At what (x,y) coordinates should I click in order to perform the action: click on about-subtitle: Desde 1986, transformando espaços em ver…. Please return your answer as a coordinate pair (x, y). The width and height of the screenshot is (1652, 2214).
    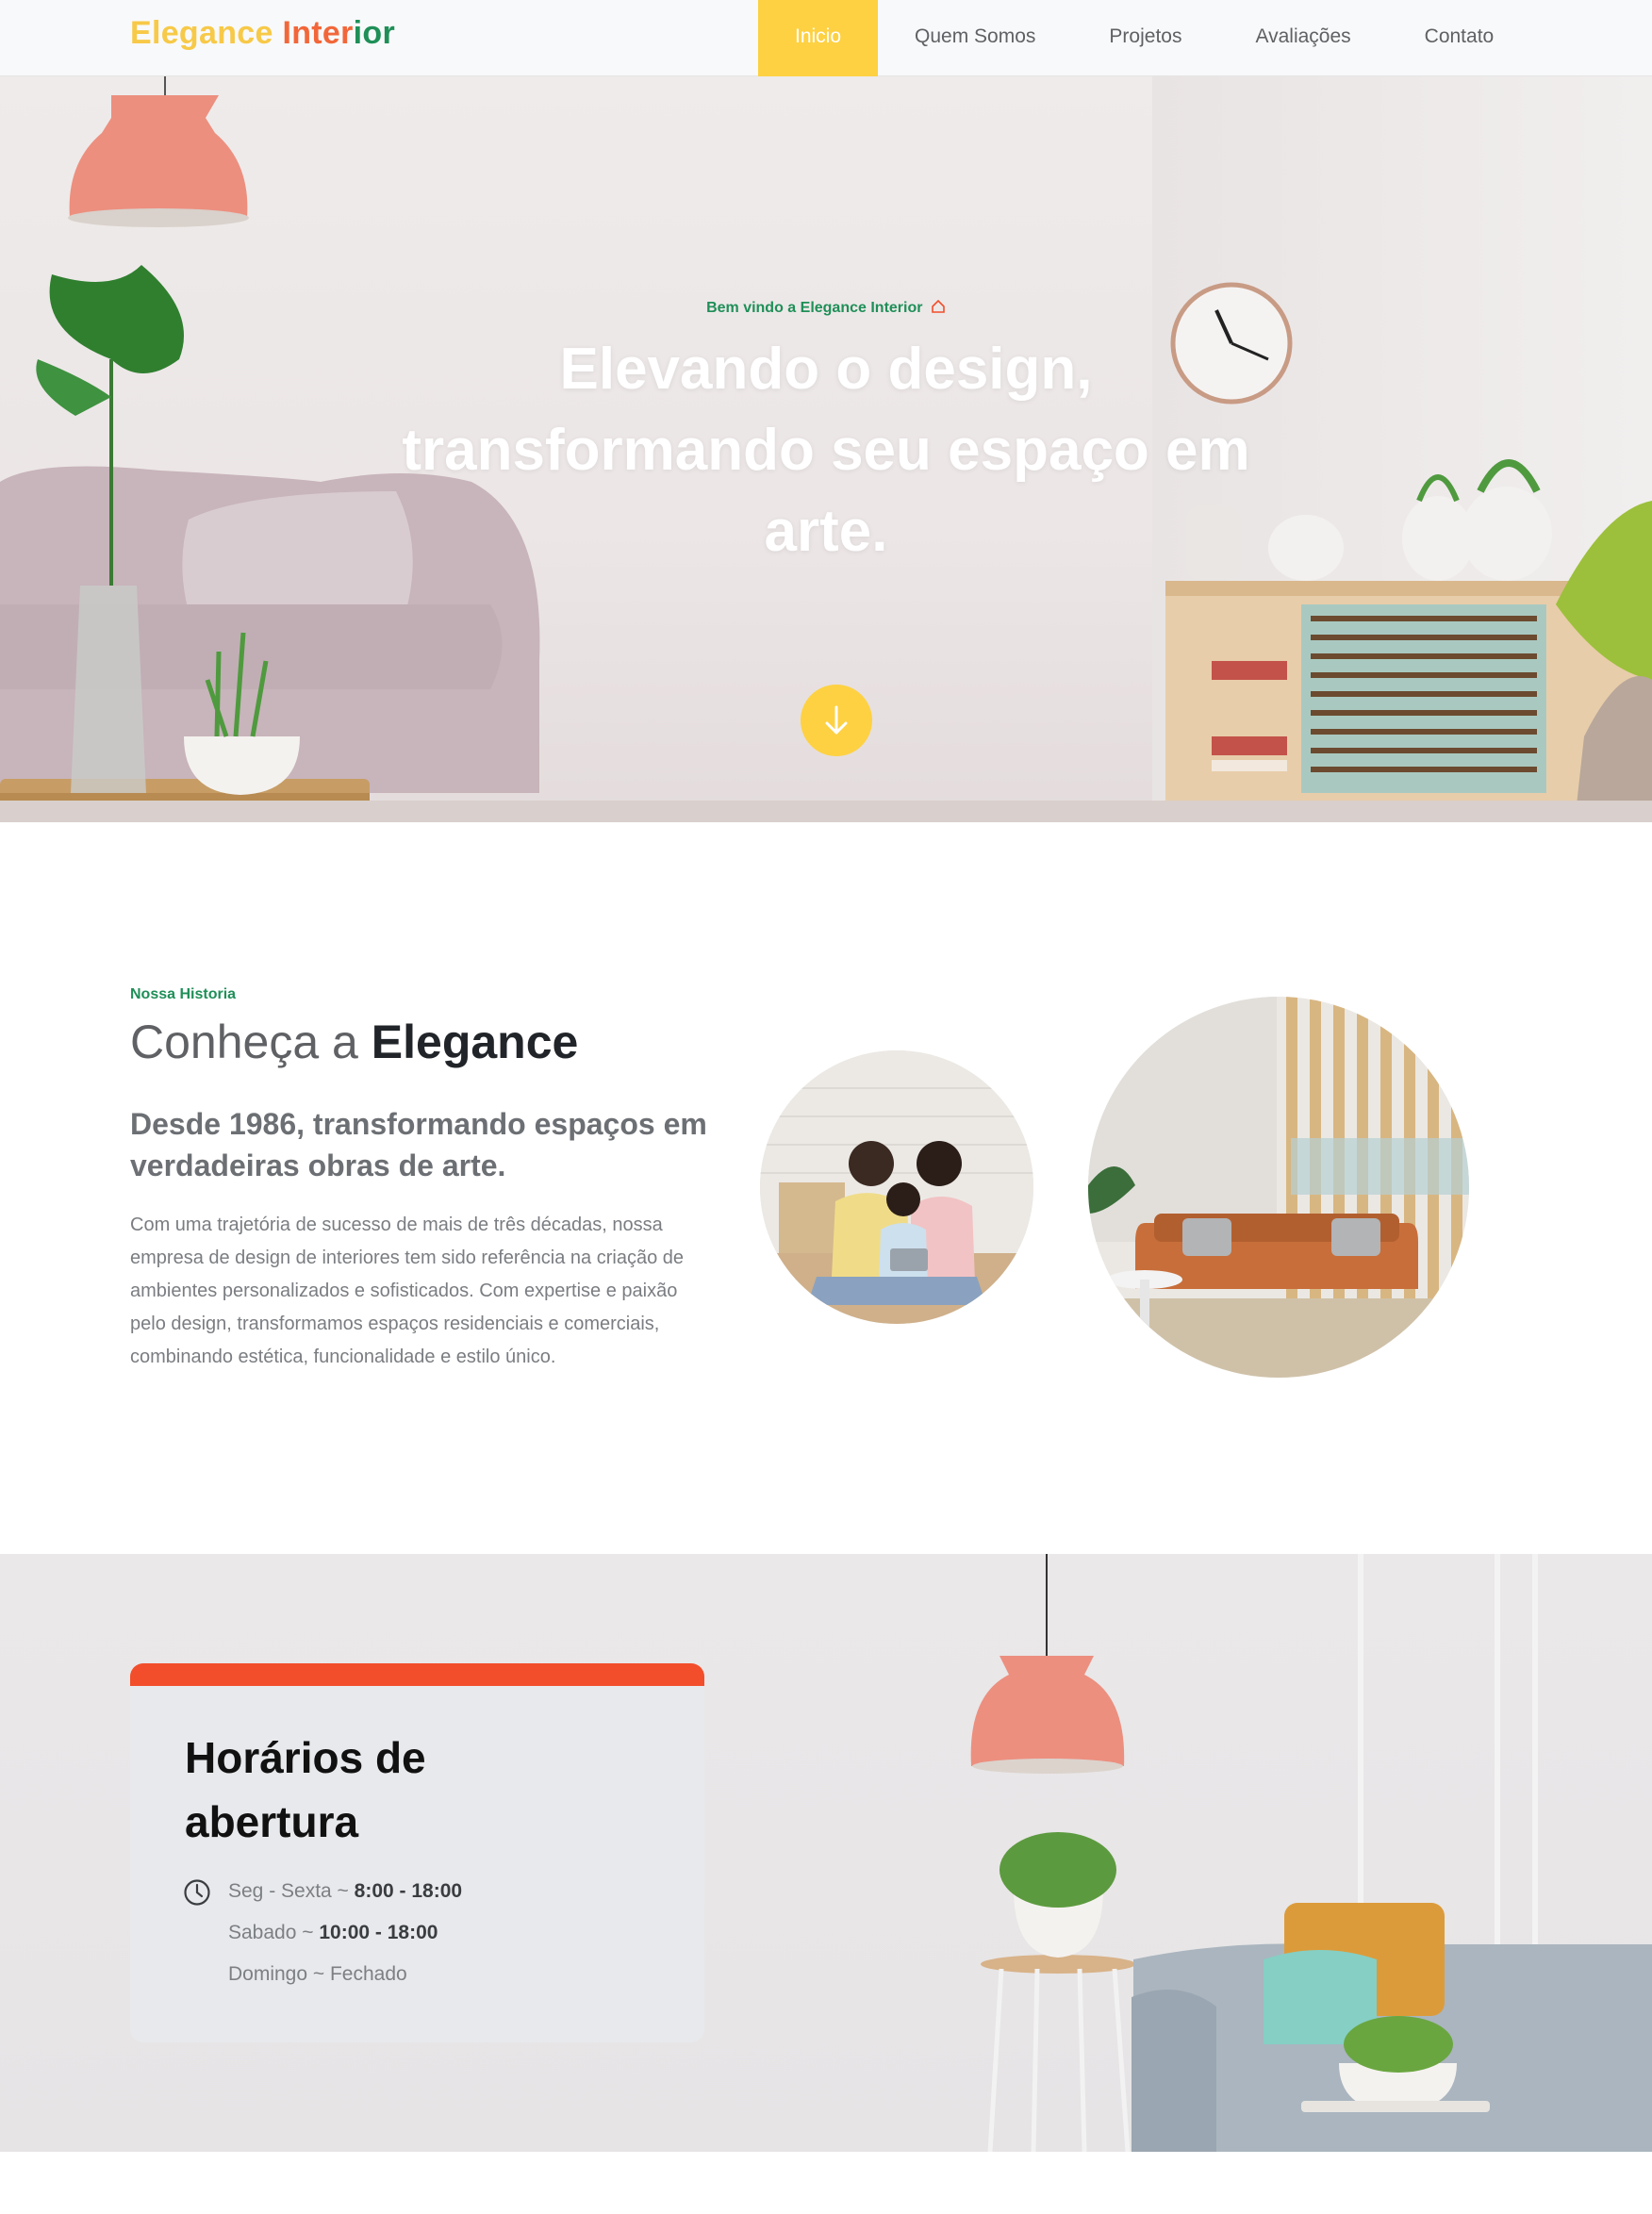
    Looking at the image, I should click on (418, 1144).